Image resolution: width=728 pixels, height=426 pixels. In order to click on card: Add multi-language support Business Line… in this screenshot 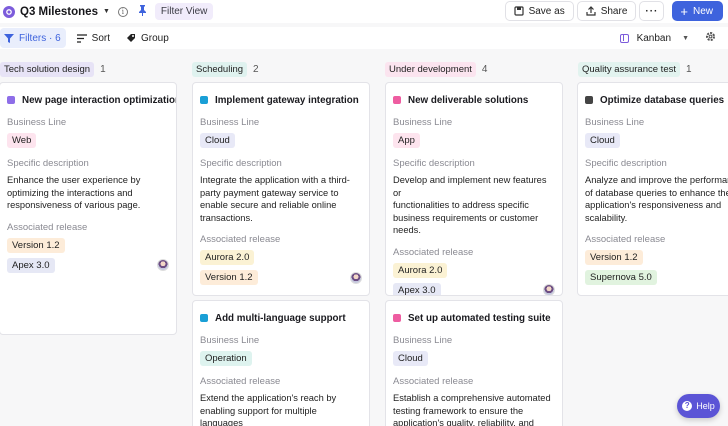, I will do `click(281, 363)`.